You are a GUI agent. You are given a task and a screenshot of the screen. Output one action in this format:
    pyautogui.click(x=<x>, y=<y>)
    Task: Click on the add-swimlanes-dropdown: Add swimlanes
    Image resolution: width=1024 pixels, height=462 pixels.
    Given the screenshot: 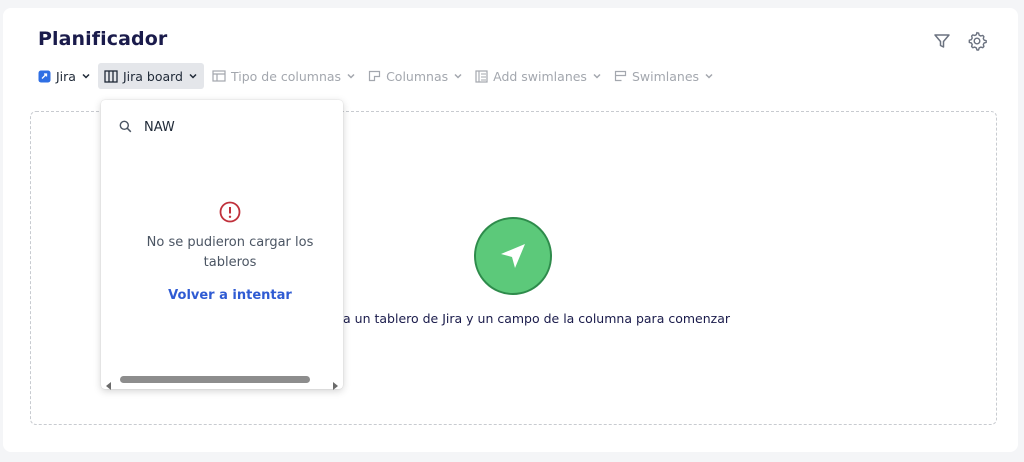 What is the action you would take?
    pyautogui.click(x=538, y=76)
    